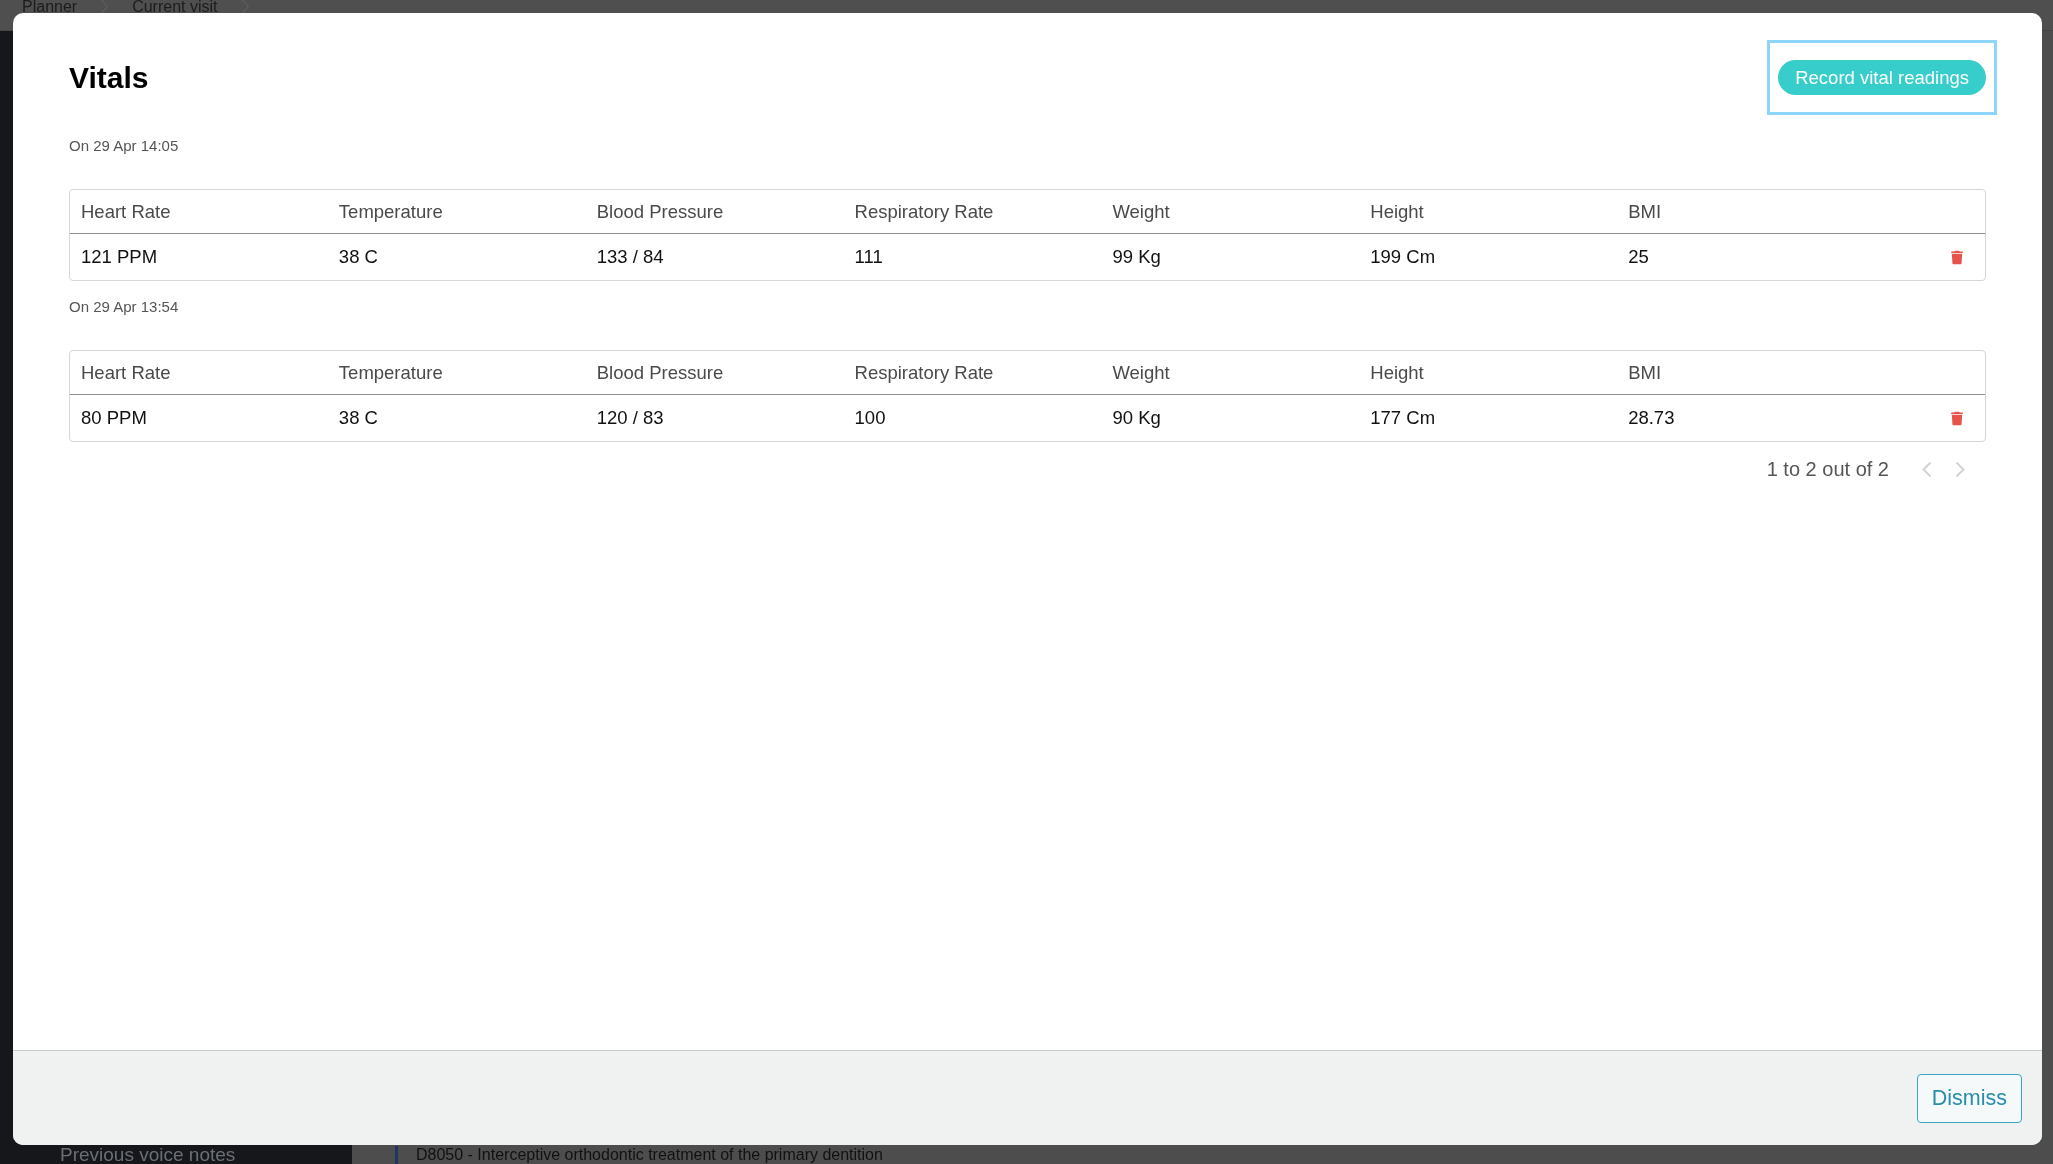  Describe the element at coordinates (1927, 469) in the screenshot. I see `chevron-left-icon` at that location.